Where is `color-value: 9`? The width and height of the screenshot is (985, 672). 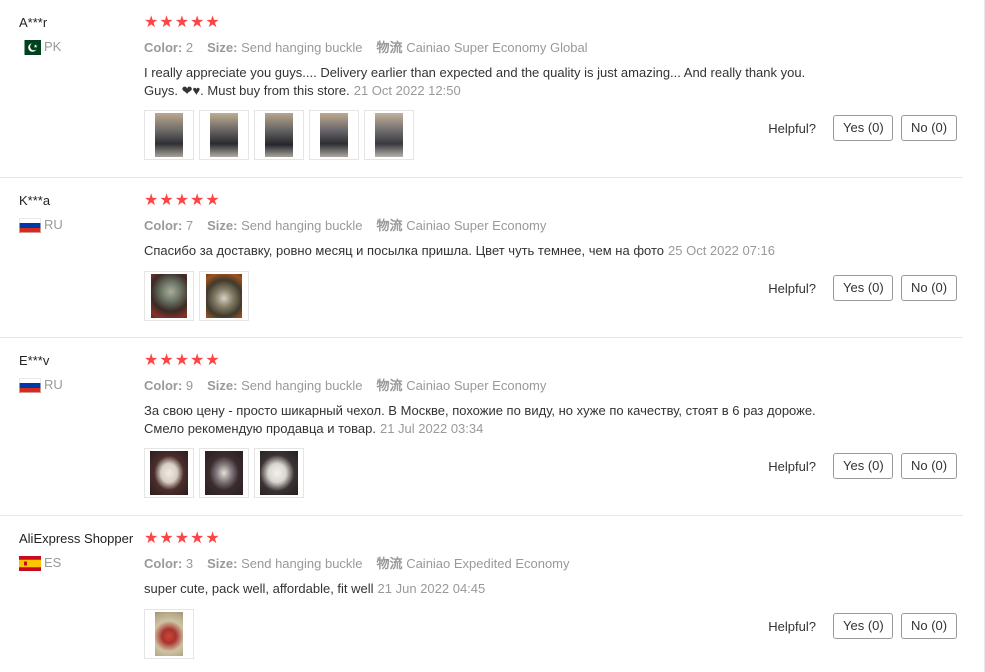 color-value: 9 is located at coordinates (189, 385).